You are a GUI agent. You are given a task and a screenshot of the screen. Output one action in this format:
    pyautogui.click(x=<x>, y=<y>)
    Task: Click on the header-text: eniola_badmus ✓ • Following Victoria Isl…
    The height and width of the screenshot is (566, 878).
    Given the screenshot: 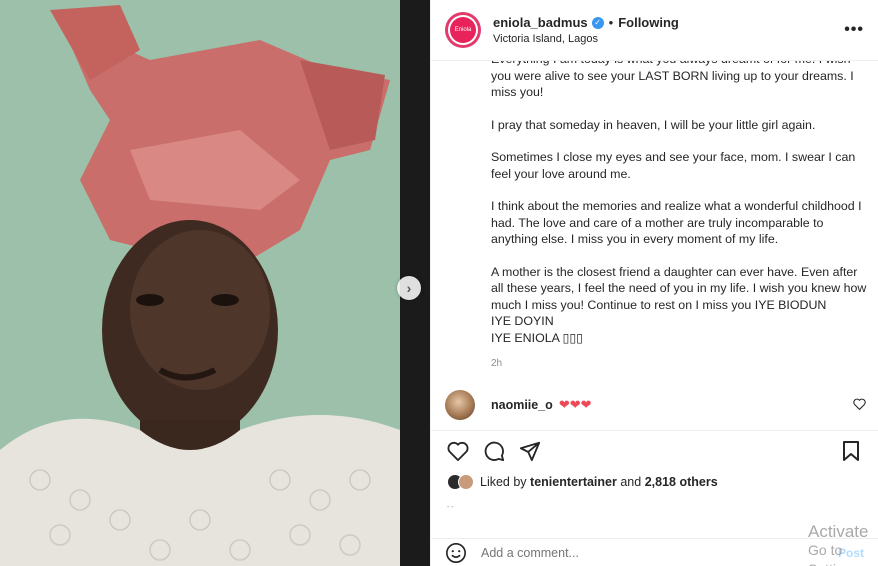 What is the action you would take?
    pyautogui.click(x=668, y=30)
    